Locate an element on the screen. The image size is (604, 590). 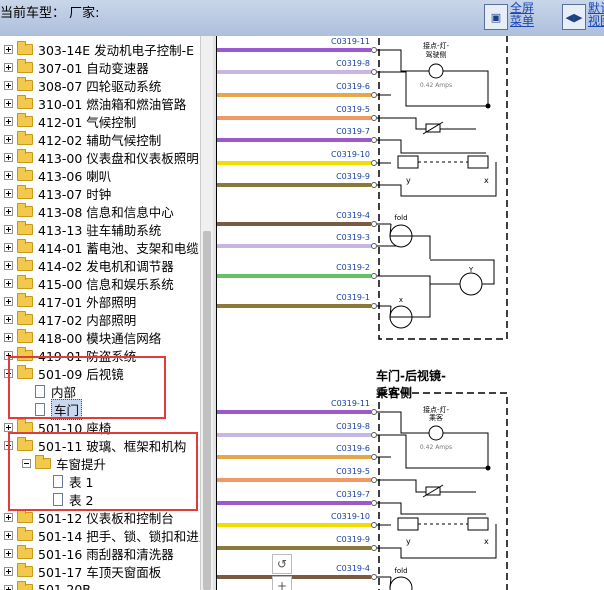
tree-folder-item: 310-01 燃油箱和燃油管路 is located at coordinates (95, 103).